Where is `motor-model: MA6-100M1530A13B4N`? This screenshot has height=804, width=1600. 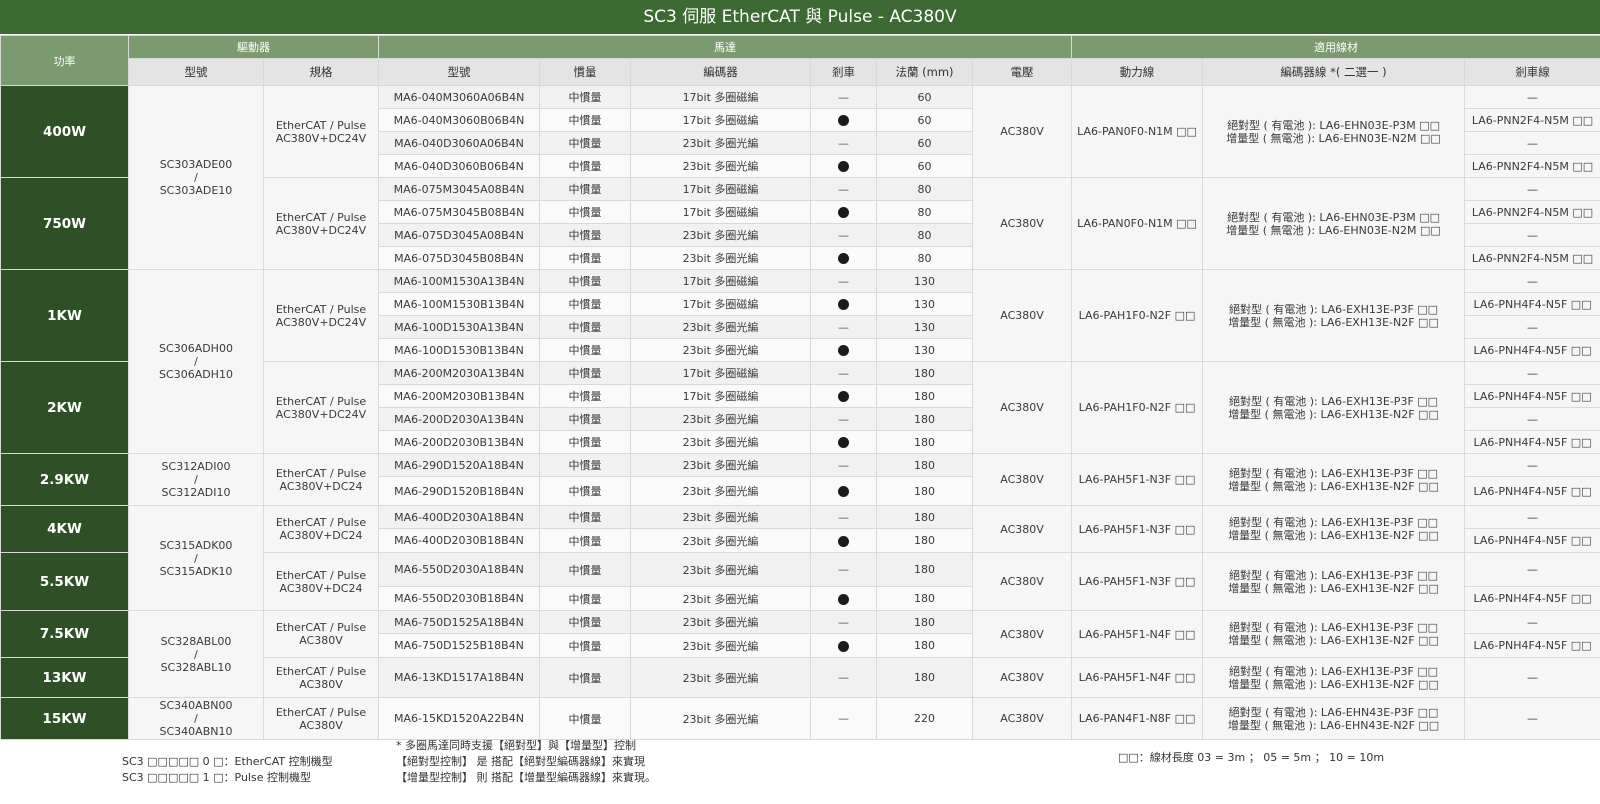
motor-model: MA6-100M1530A13B4N is located at coordinates (459, 281).